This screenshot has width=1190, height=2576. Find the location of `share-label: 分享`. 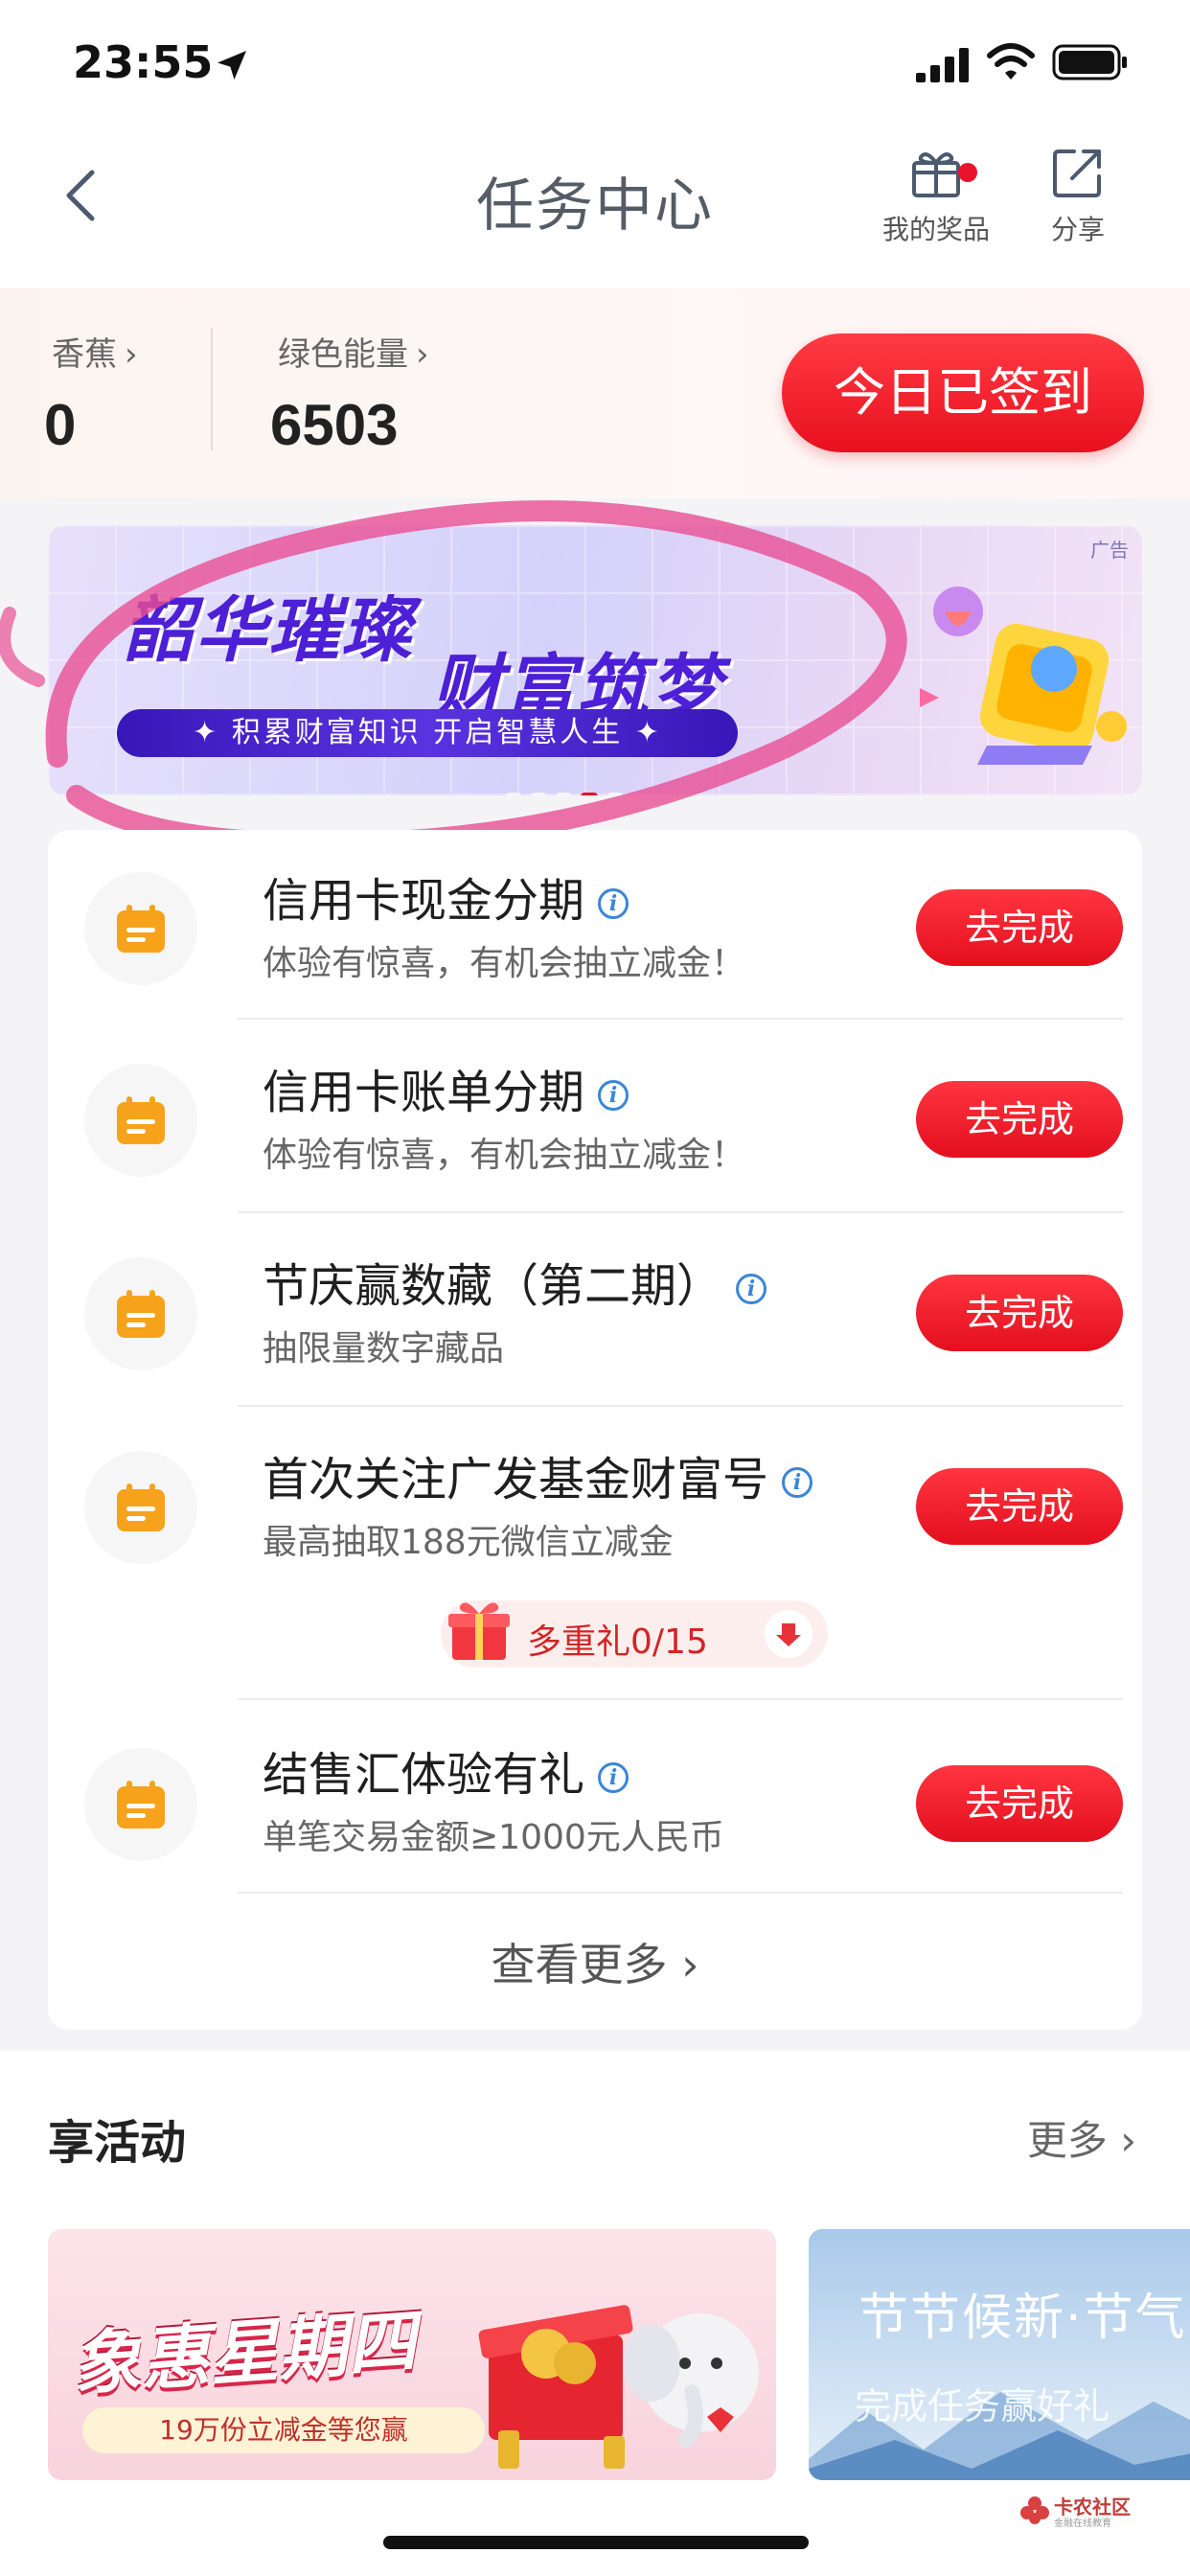

share-label: 分享 is located at coordinates (1077, 229).